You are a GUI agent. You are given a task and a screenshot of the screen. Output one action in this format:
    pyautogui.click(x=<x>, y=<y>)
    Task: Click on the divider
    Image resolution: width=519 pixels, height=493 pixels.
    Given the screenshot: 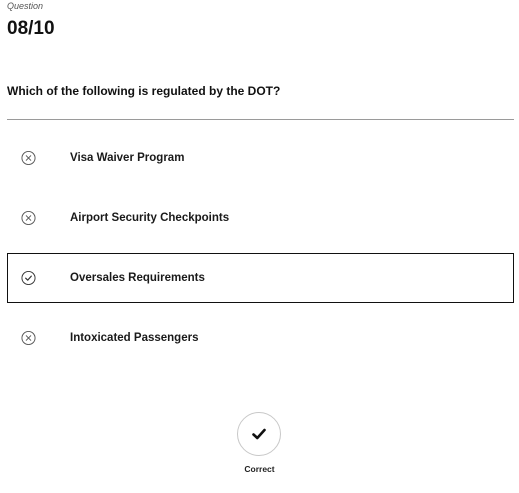 What is the action you would take?
    pyautogui.click(x=260, y=119)
    